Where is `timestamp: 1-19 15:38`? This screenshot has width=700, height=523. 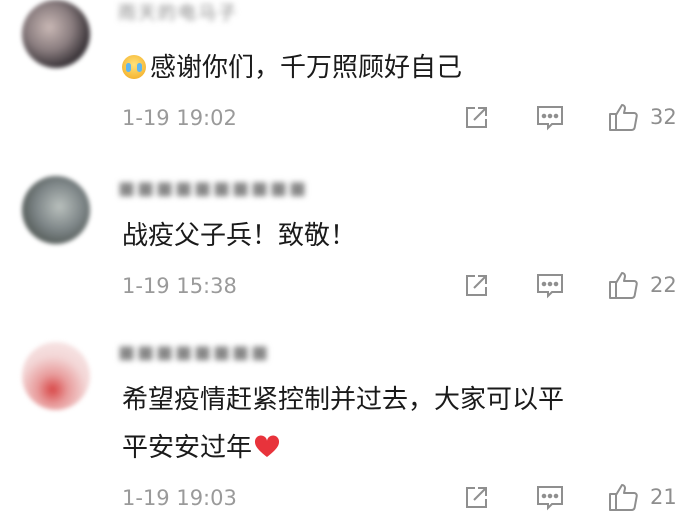 timestamp: 1-19 15:38 is located at coordinates (179, 286).